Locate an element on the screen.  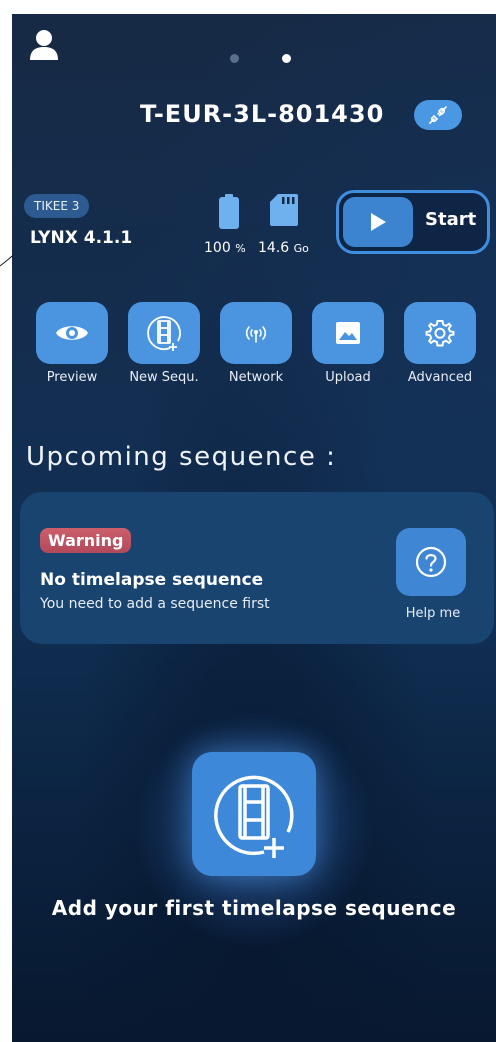
new-sequence-button: New Sequ. is located at coordinates (164, 343).